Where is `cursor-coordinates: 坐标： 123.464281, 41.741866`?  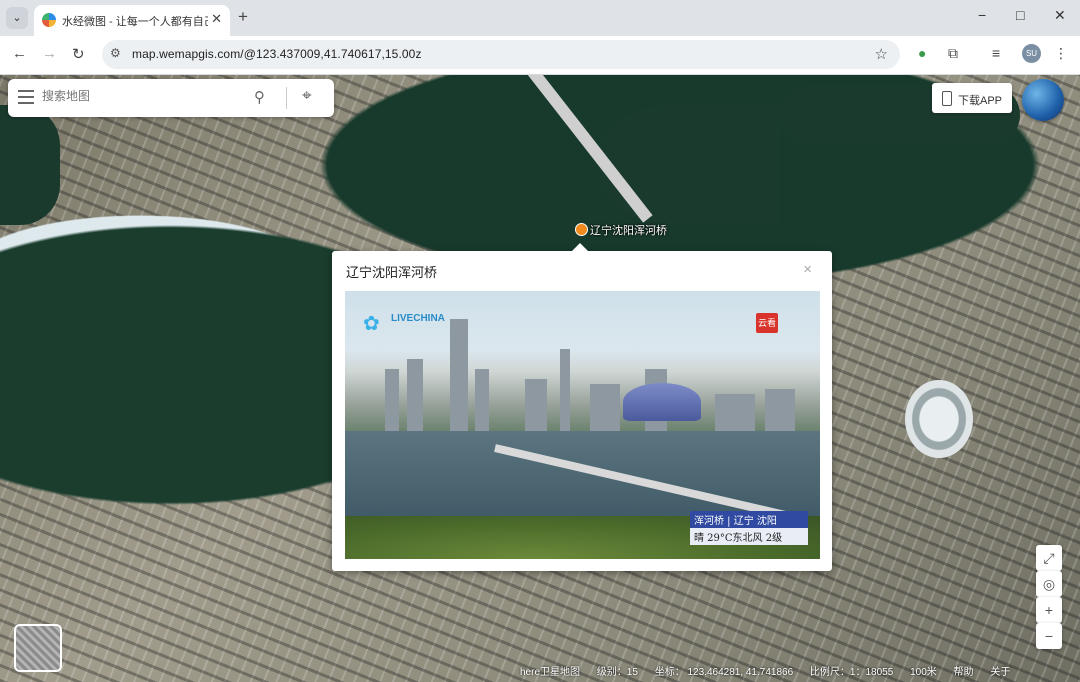
cursor-coordinates: 坐标： 123.464281, 41.741866 is located at coordinates (724, 672).